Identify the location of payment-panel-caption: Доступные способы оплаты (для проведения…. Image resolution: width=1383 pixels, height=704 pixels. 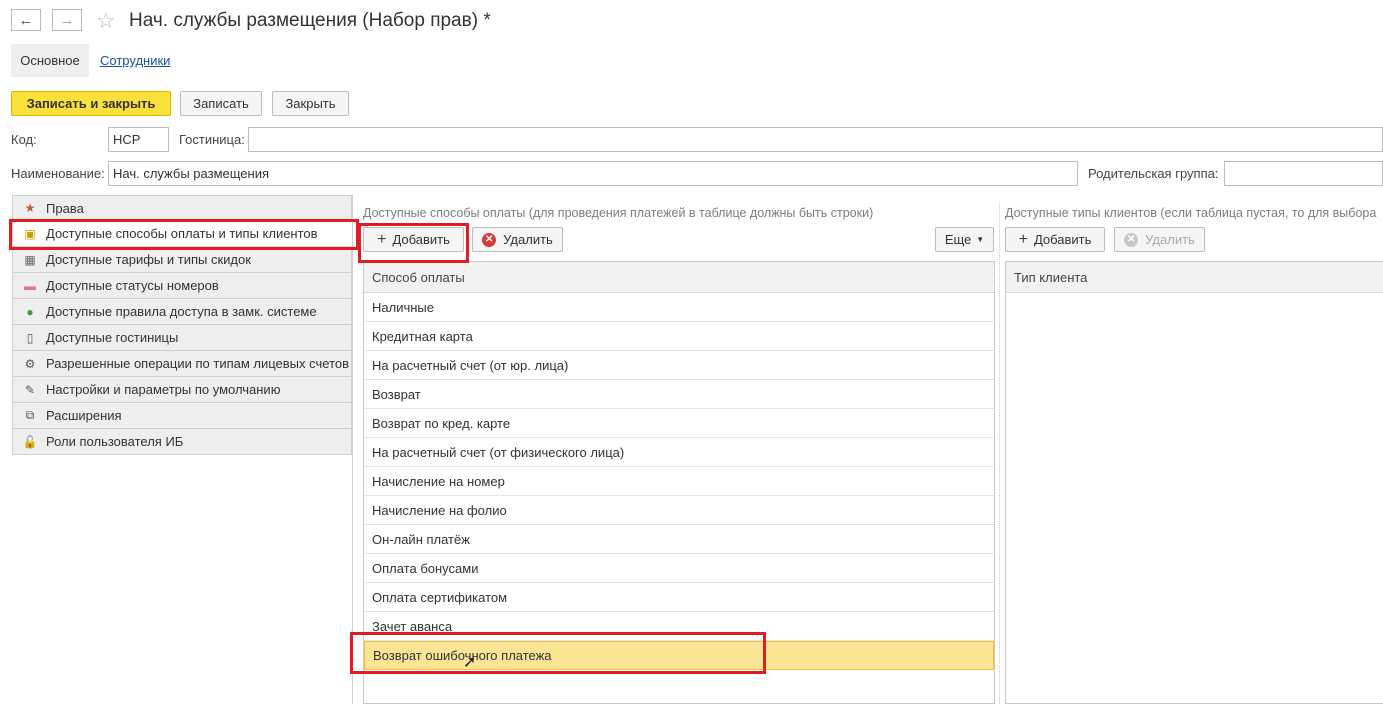
(618, 213).